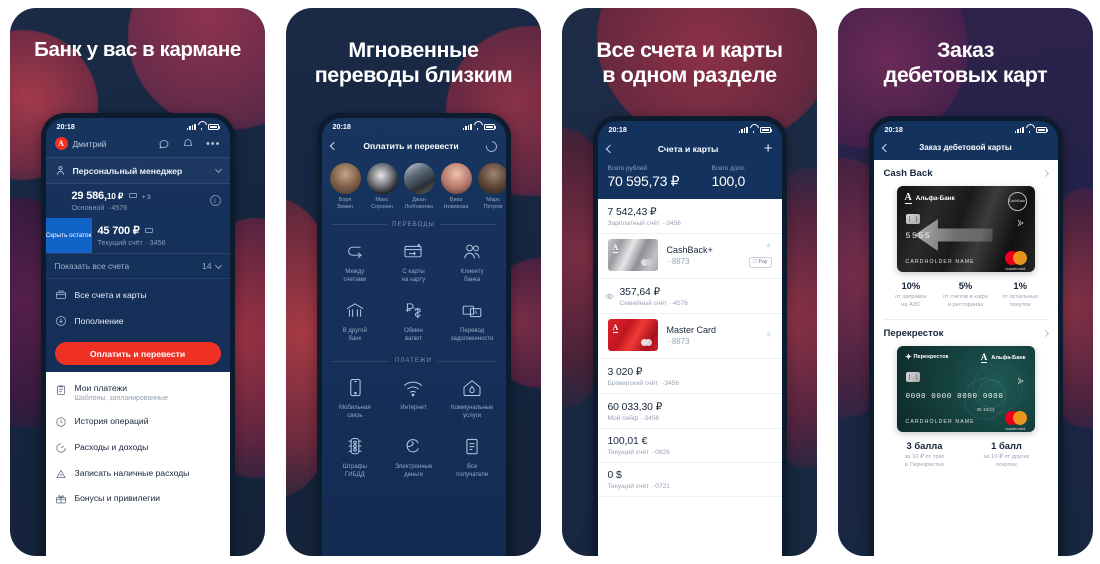 This screenshot has height=564, width=1100. Describe the element at coordinates (61, 143) in the screenshot. I see `avatar: A` at that location.